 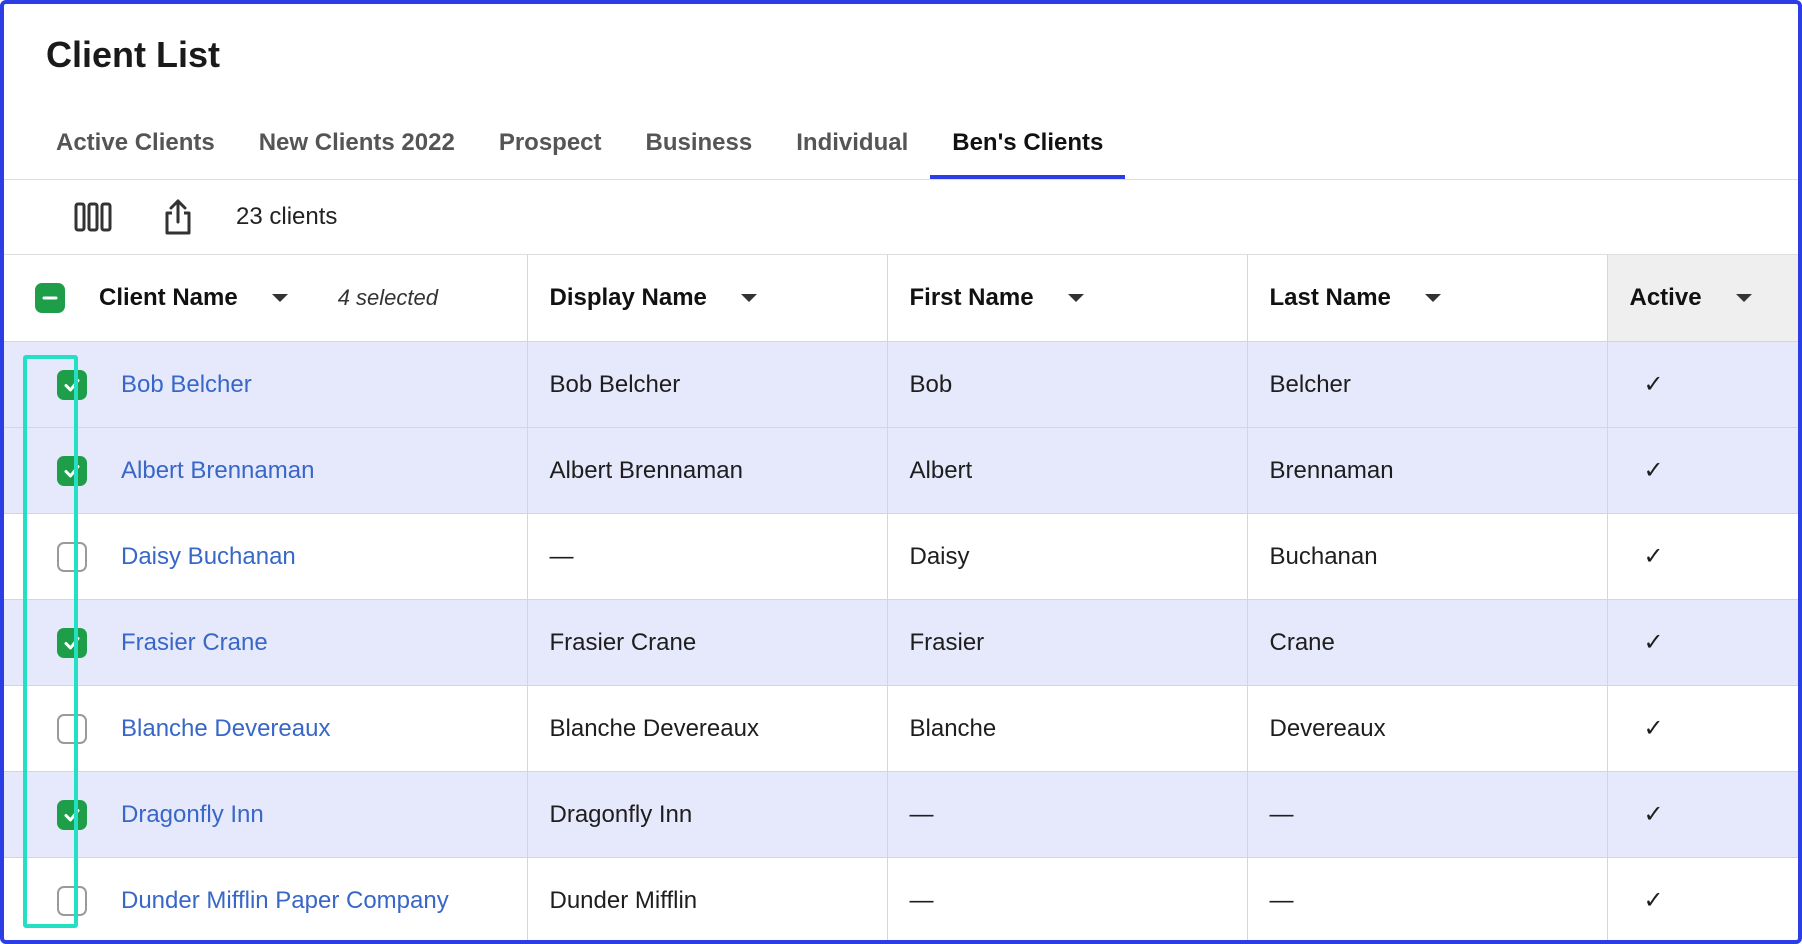 What do you see at coordinates (208, 557) in the screenshot?
I see `client-name-link: Daisy Buchanan` at bounding box center [208, 557].